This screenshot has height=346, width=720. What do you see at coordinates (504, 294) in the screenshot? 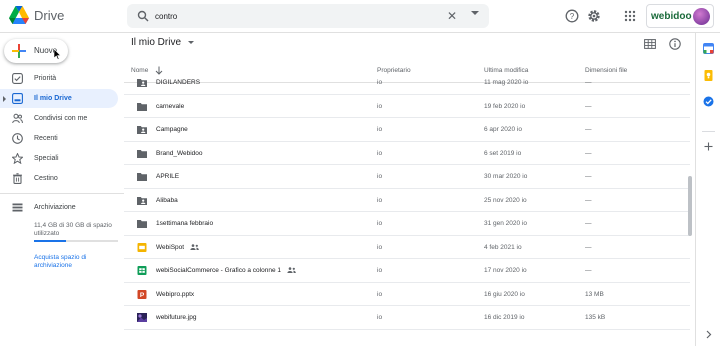
I see `file-modified: 16 giu 2020 io` at bounding box center [504, 294].